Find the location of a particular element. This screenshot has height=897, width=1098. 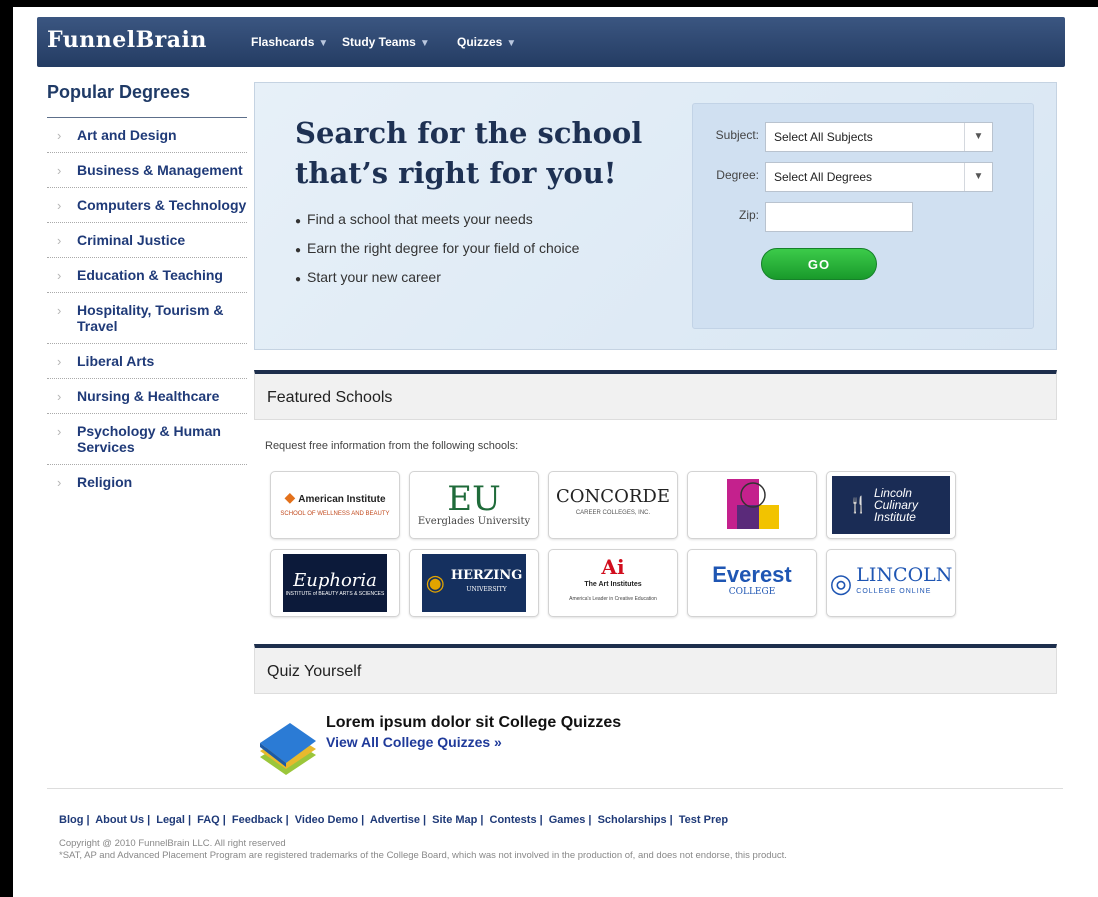

subject-select-value: Select All Subjects is located at coordinates (823, 137).